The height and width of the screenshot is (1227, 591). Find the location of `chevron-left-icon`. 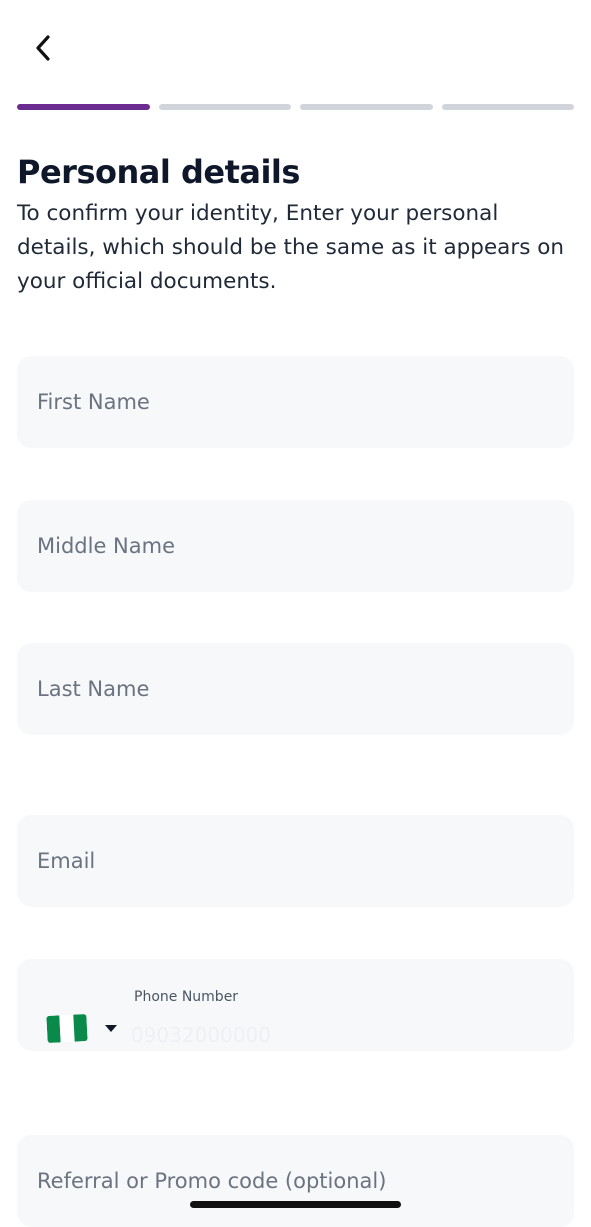

chevron-left-icon is located at coordinates (43, 48).